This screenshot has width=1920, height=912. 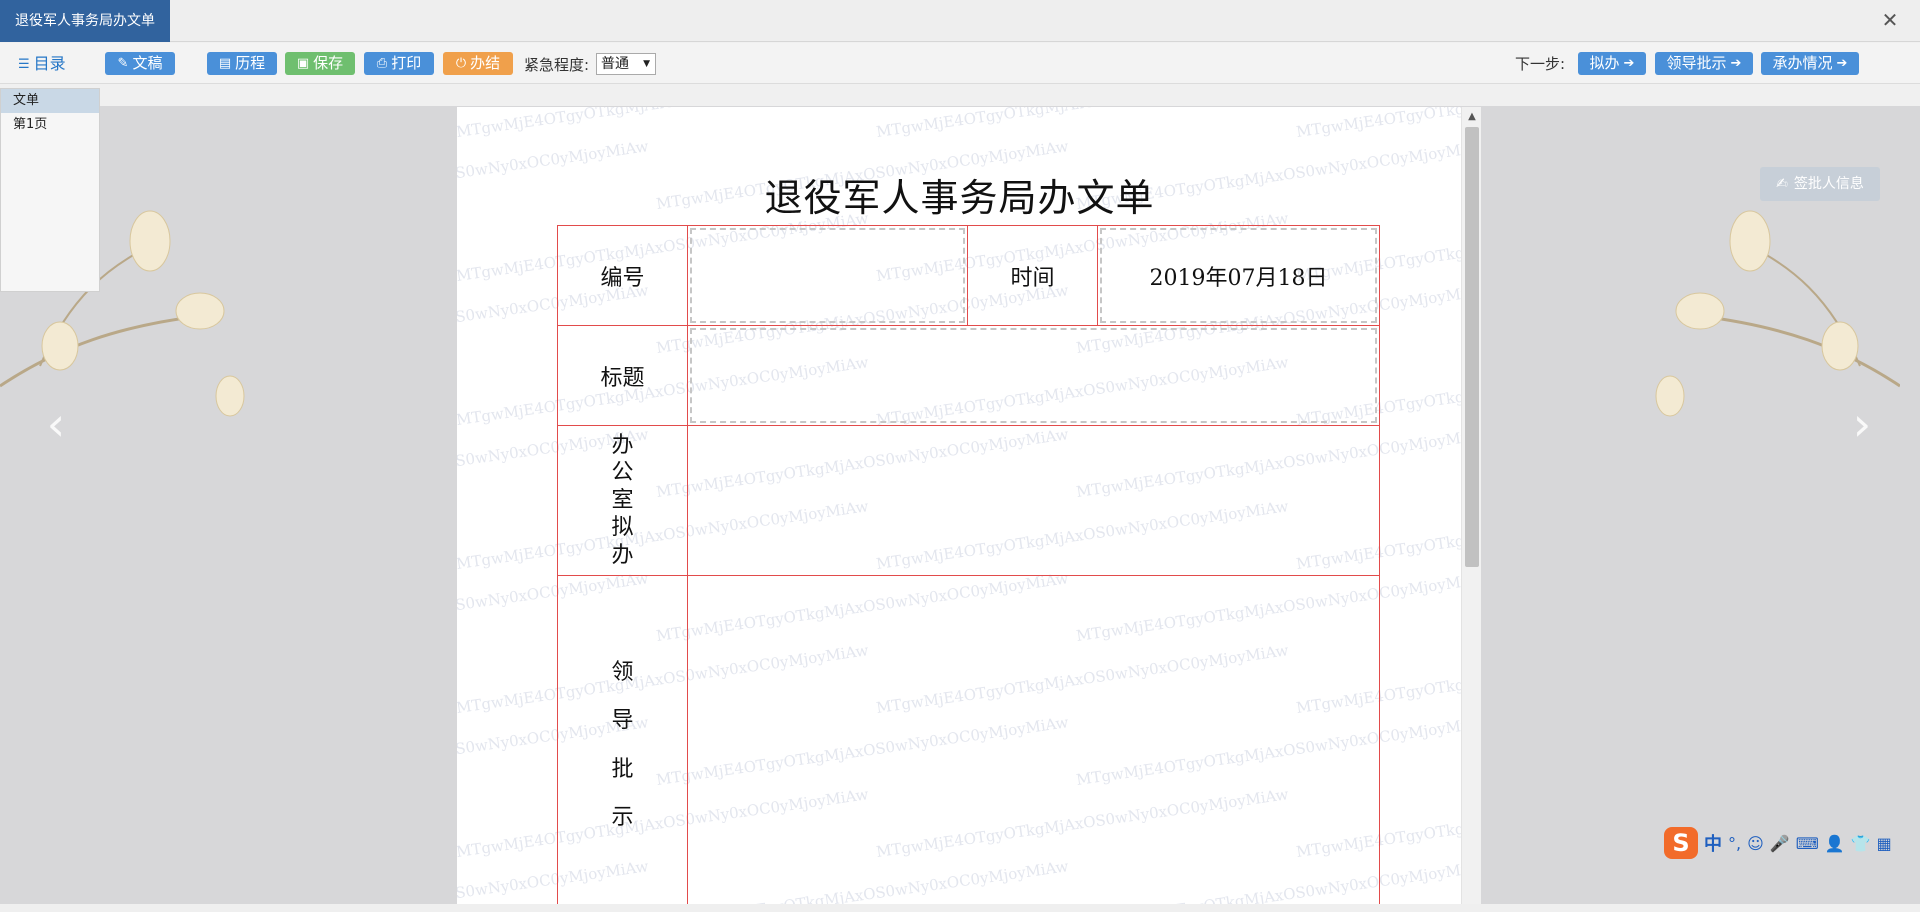 What do you see at coordinates (123, 63) in the screenshot?
I see `paperclip-icon: ✎` at bounding box center [123, 63].